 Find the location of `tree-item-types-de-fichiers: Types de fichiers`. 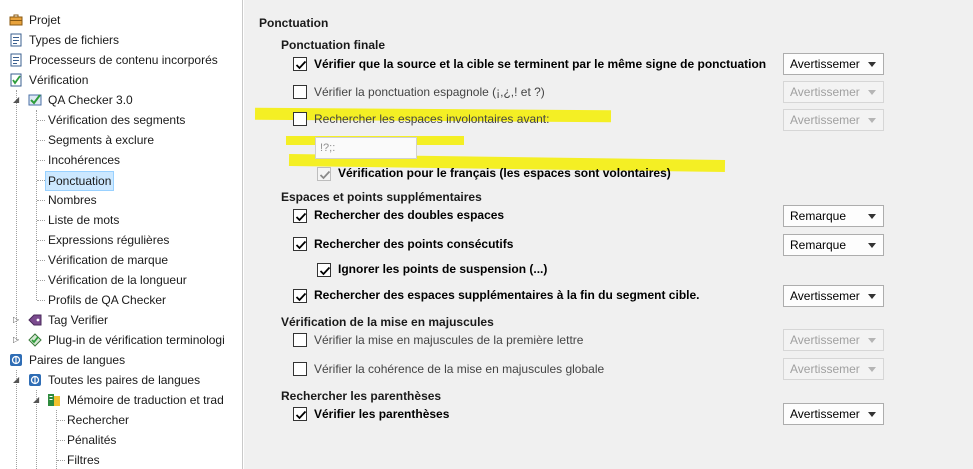

tree-item-types-de-fichiers: Types de fichiers is located at coordinates (121, 40).